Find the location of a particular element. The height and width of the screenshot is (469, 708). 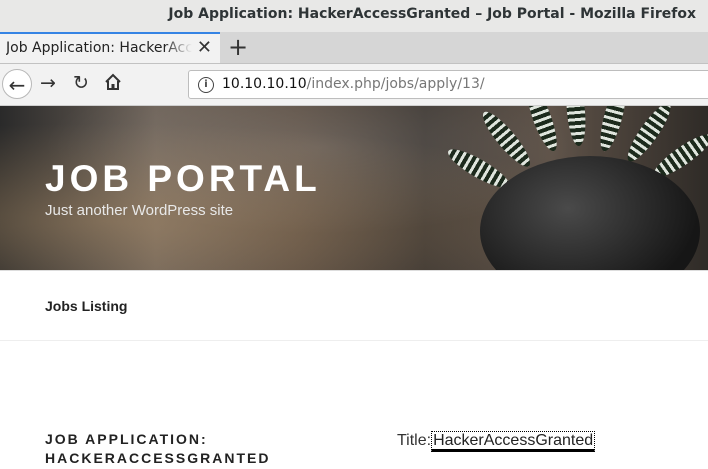

url-path: /index.php/jobs/apply/13/ is located at coordinates (395, 84).